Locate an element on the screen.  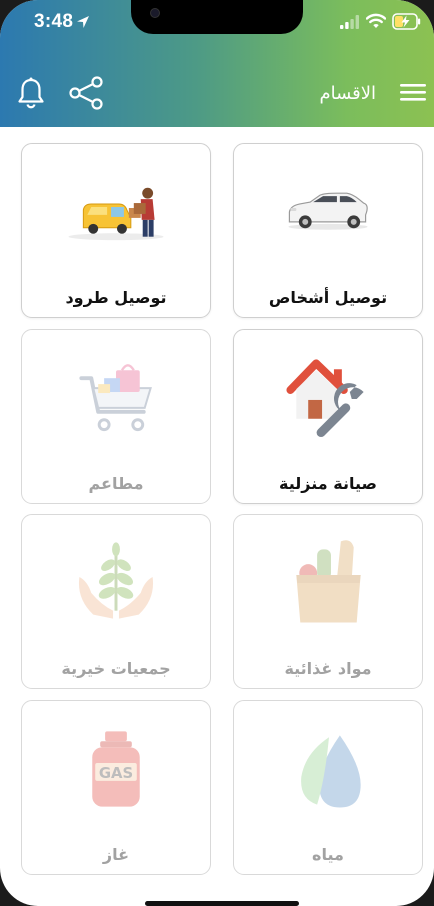
category-tile-water: مياه is located at coordinates (328, 787).